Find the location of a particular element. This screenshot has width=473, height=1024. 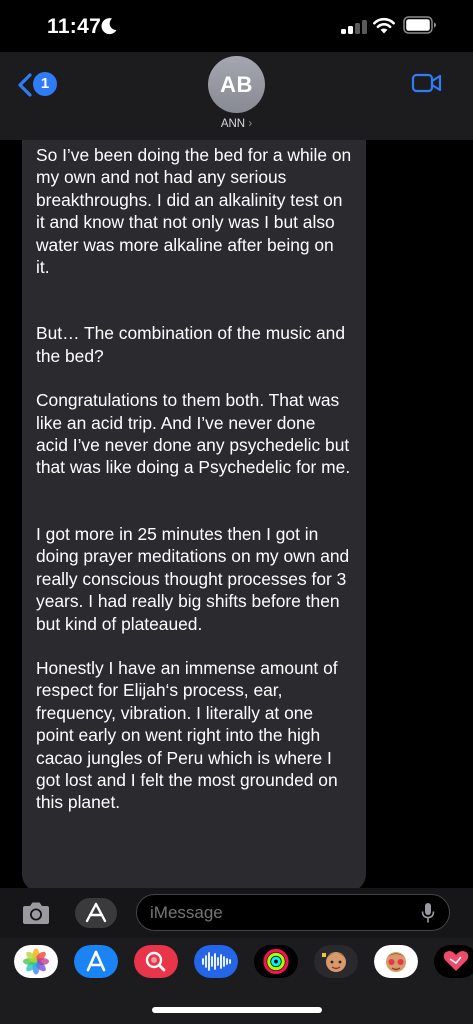

memoji-stickers-app-icon is located at coordinates (396, 961).